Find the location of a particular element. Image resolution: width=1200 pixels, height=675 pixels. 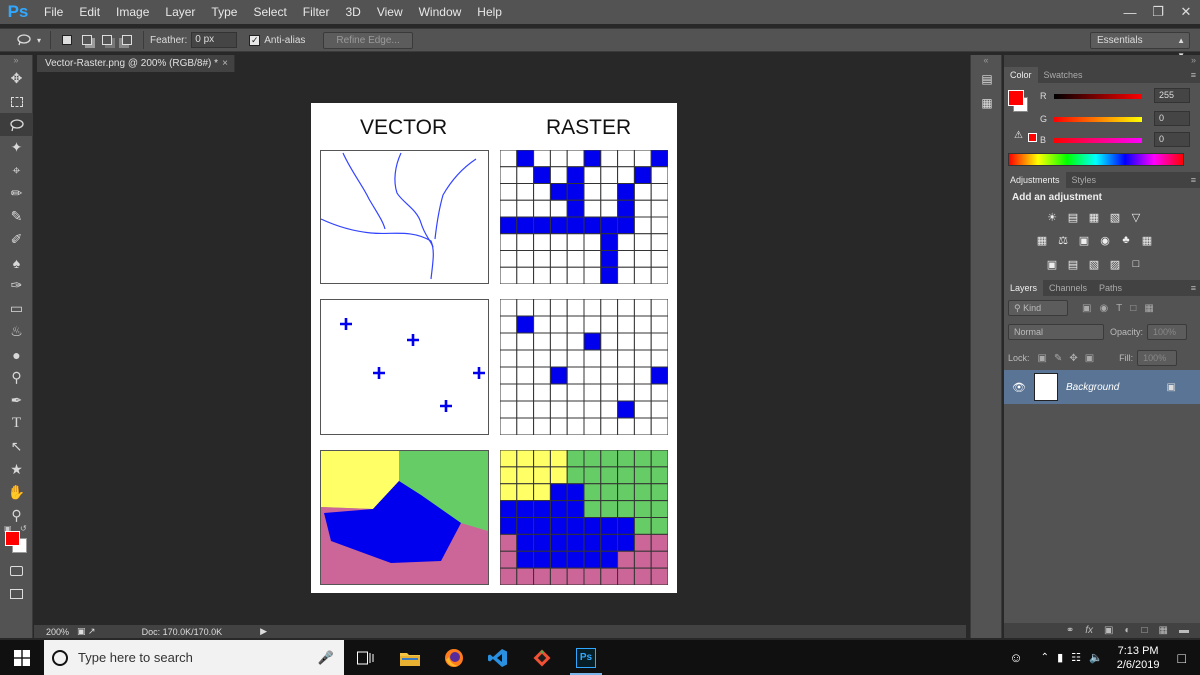

action-center-icon: □ is located at coordinates (1182, 658).